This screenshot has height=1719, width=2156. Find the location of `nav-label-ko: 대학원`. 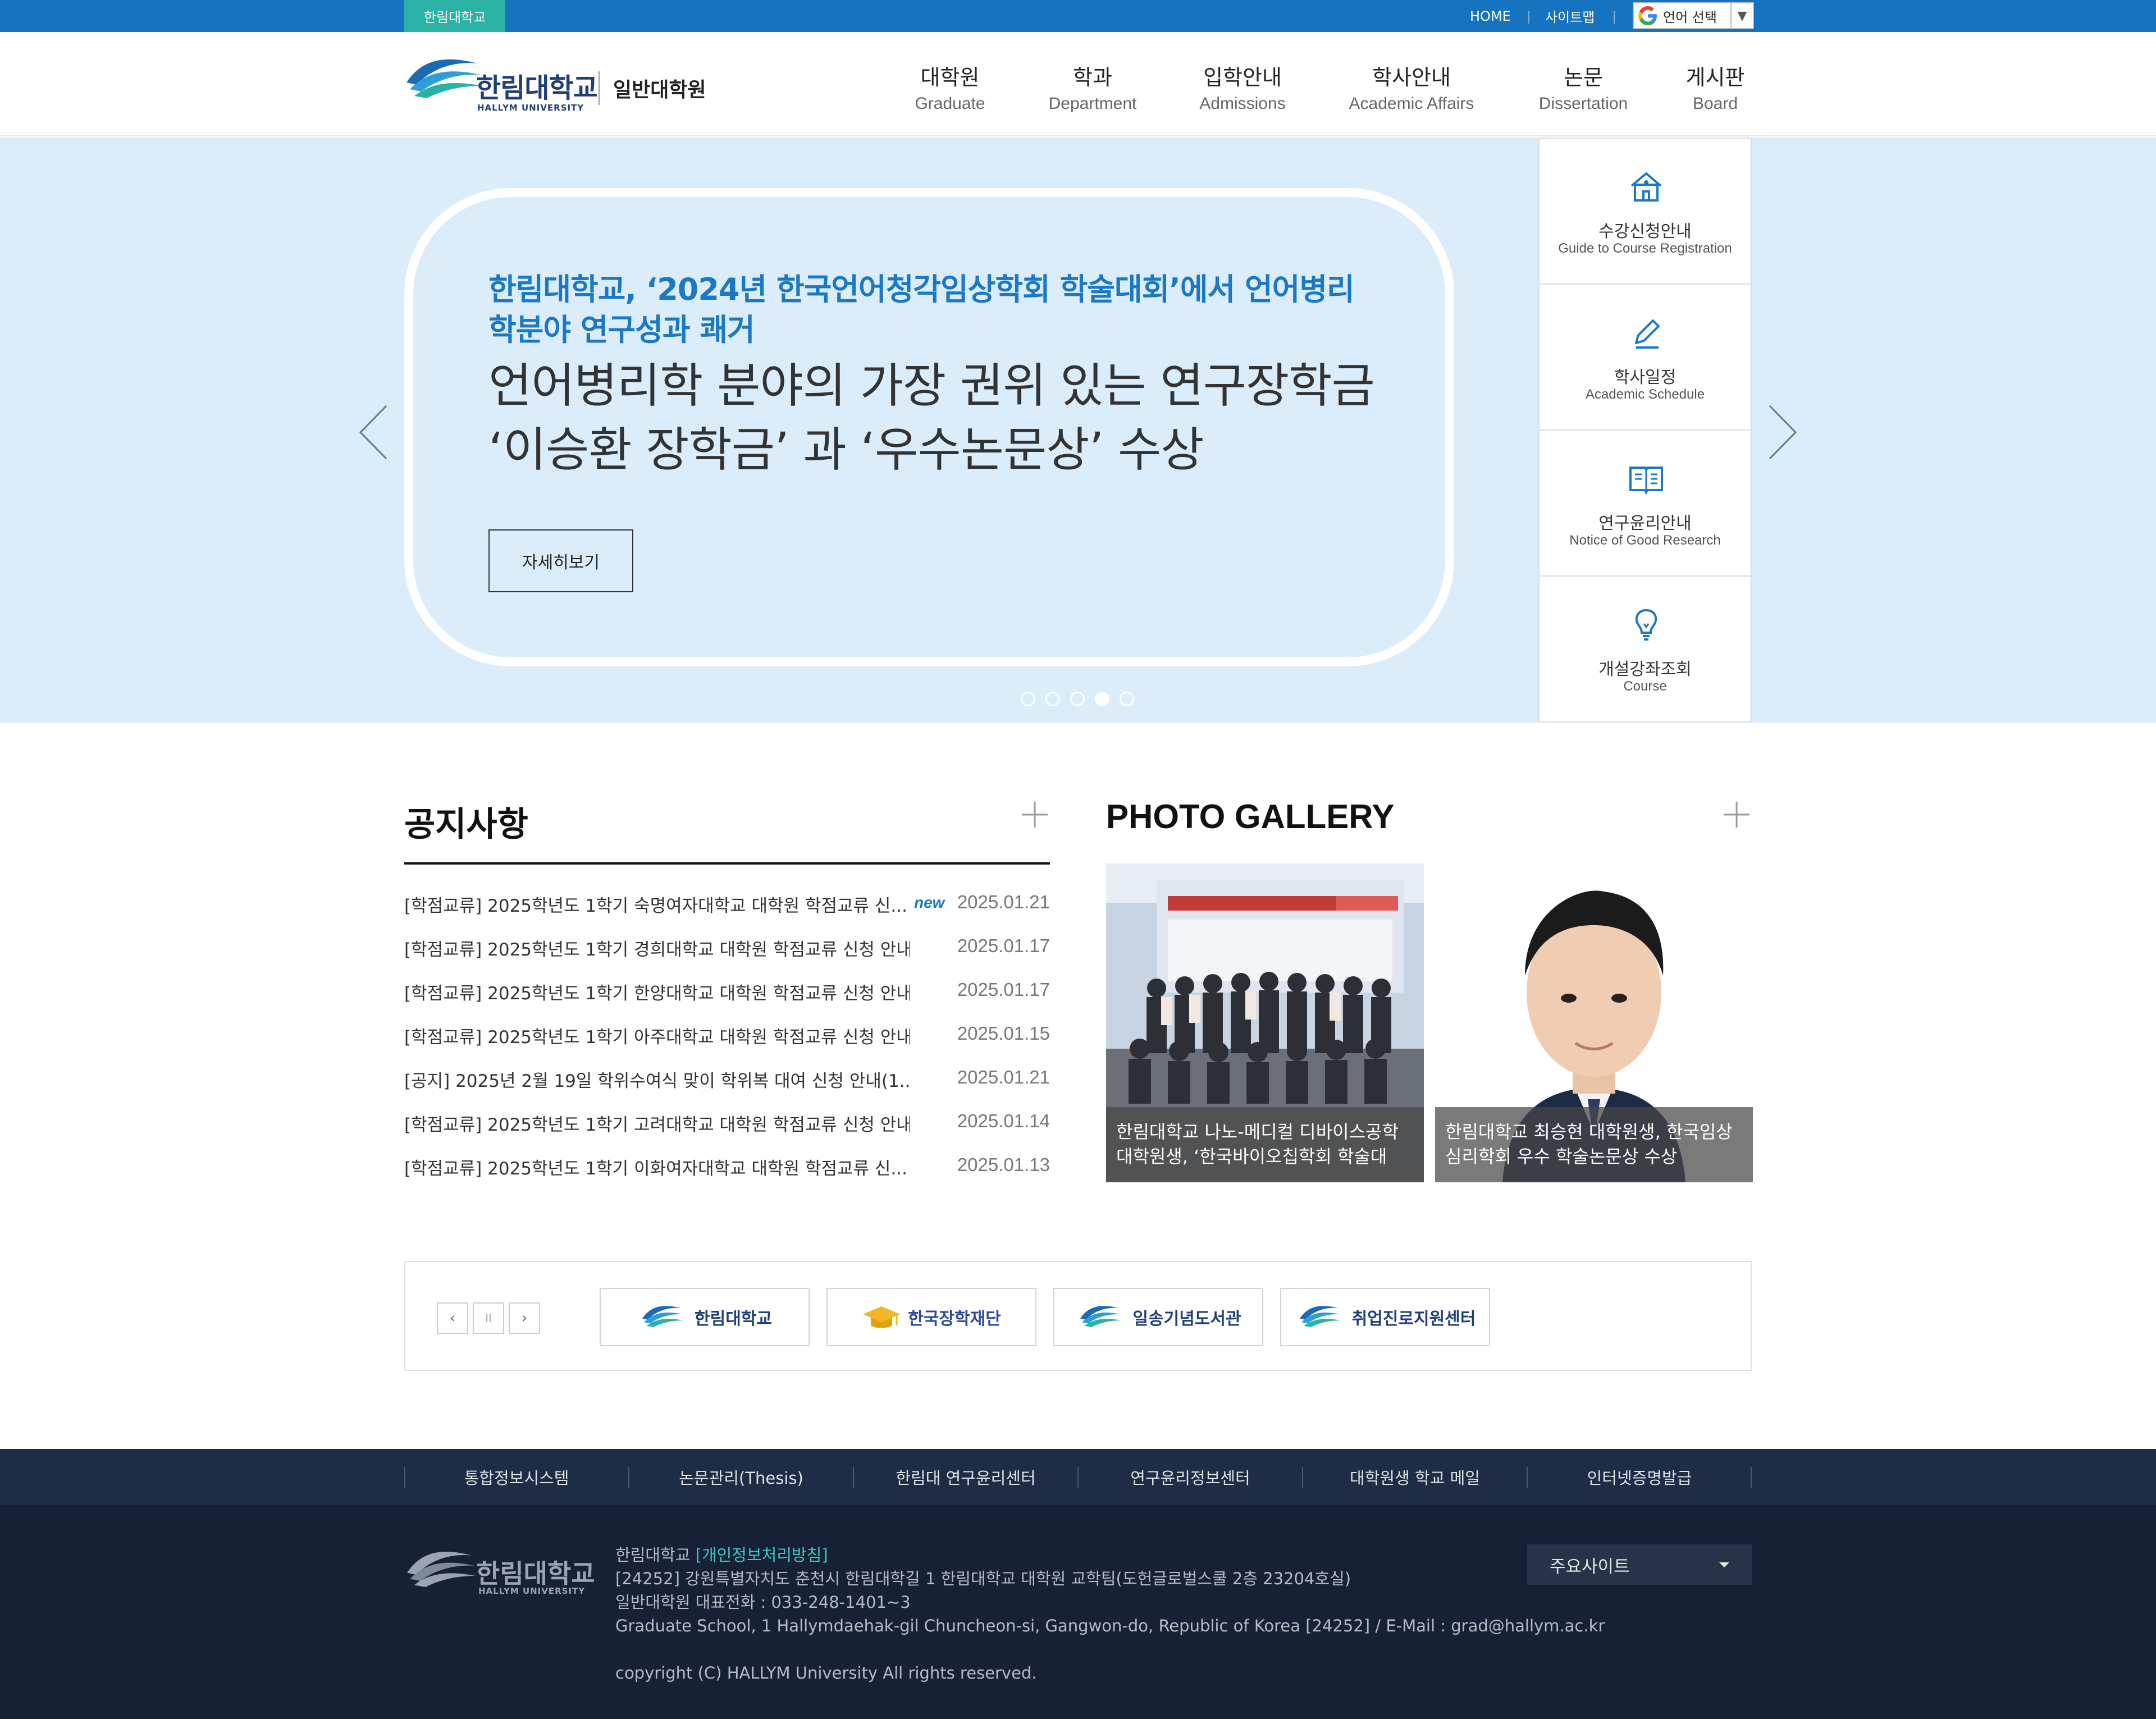

nav-label-ko: 대학원 is located at coordinates (950, 77).